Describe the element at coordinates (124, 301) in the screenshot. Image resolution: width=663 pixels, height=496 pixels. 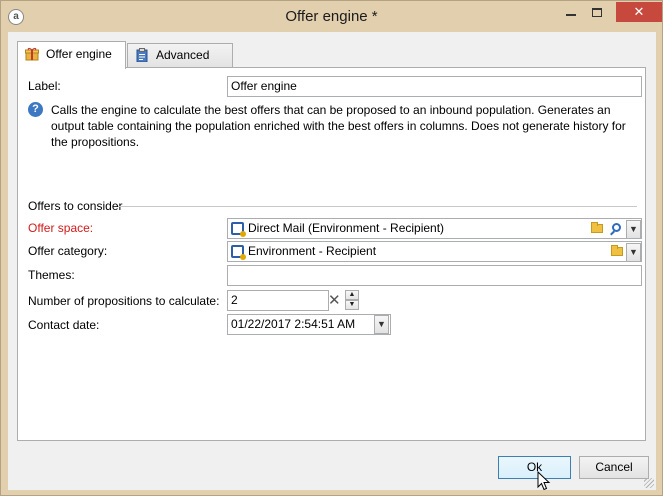
I see `propositions-caption: Number of propositions to calculate:` at that location.